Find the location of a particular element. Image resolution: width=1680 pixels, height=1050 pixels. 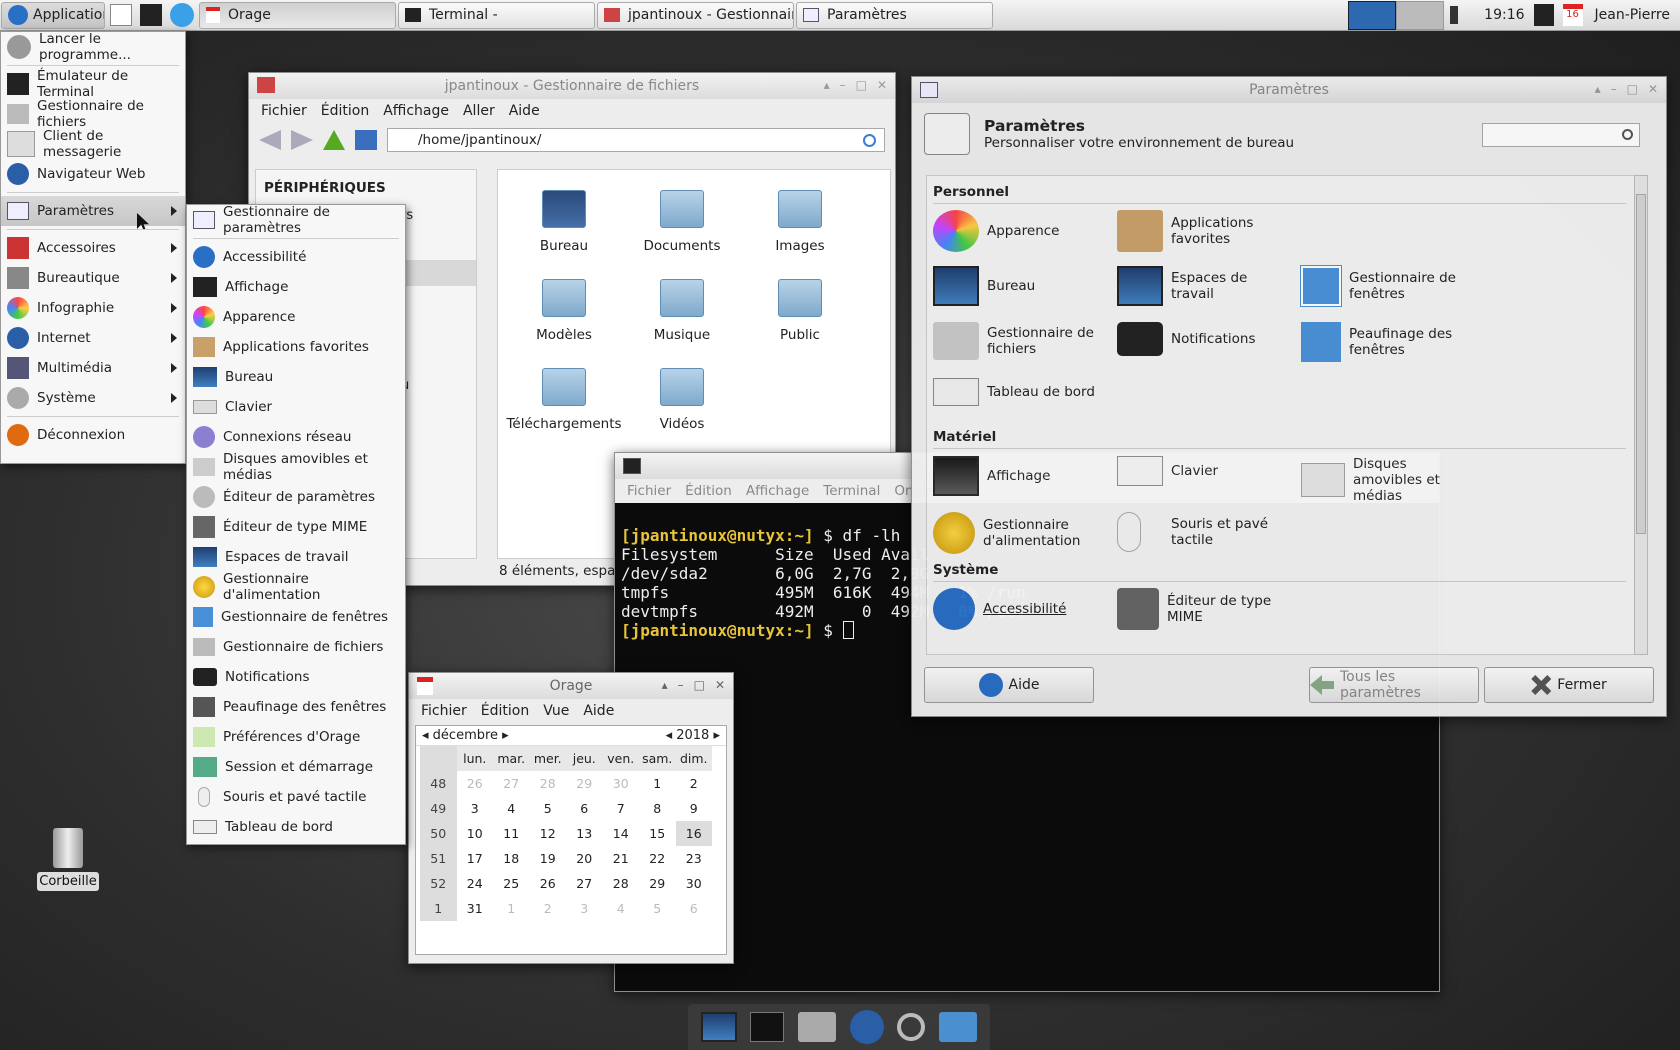

month-selector: ◂ décembre ▸ is located at coordinates (465, 735).